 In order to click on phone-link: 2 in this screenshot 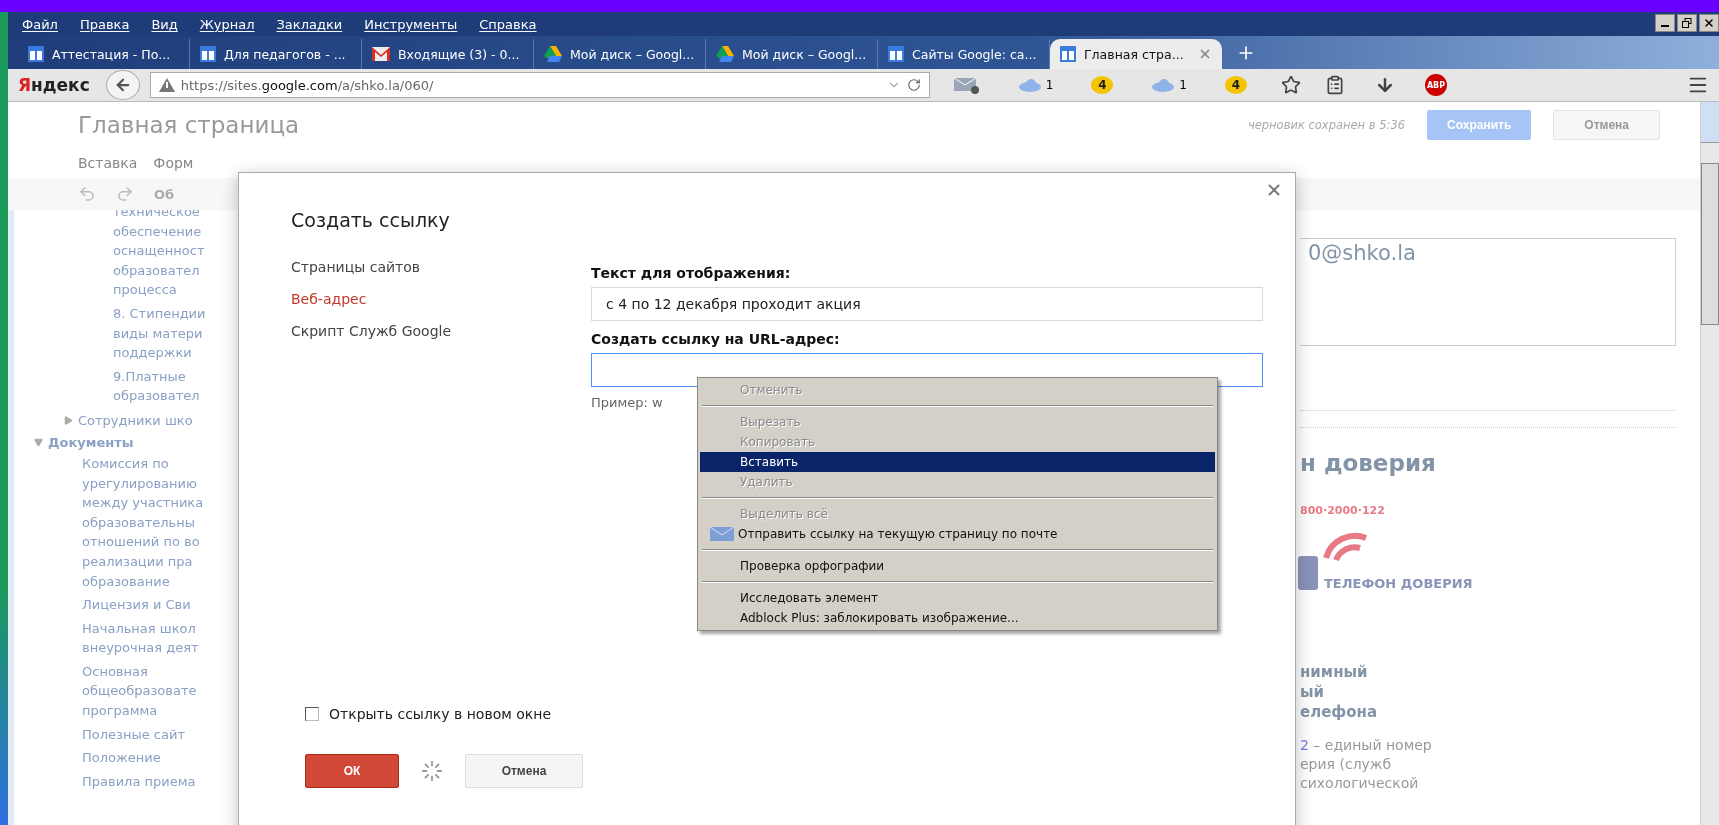, I will do `click(1304, 745)`.